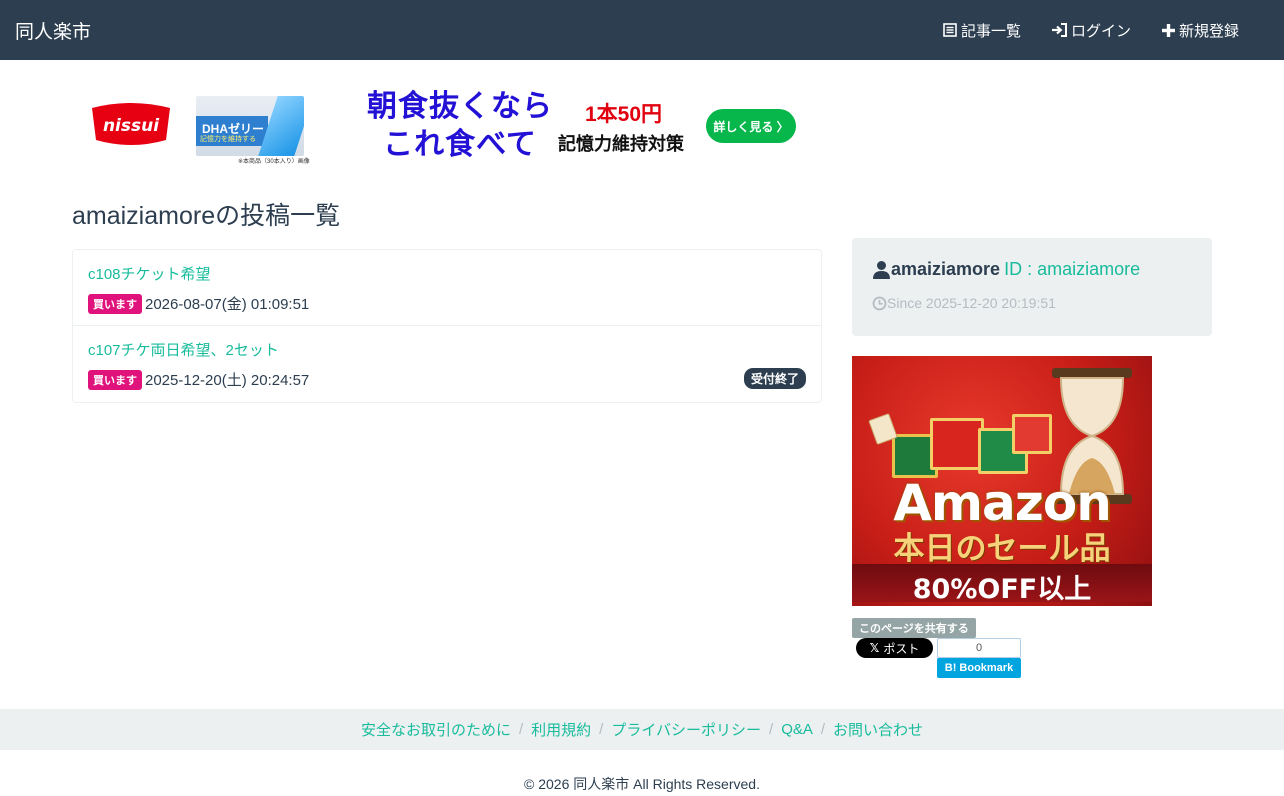 The height and width of the screenshot is (796, 1284). I want to click on hatena-bookmark-button: B! Bookmark, so click(979, 668).